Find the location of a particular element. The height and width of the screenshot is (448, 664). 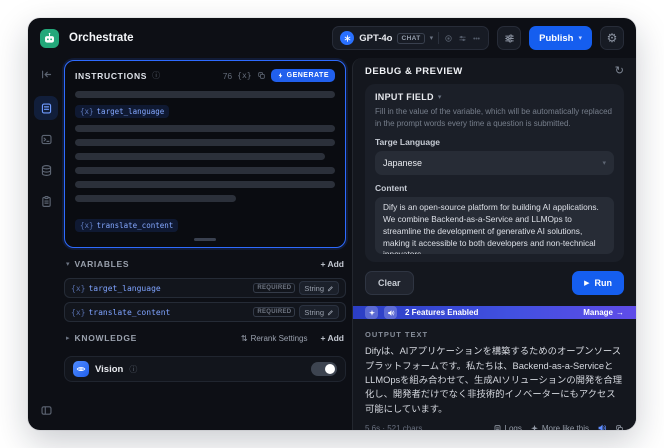

vision-eye-icon is located at coordinates (81, 369).